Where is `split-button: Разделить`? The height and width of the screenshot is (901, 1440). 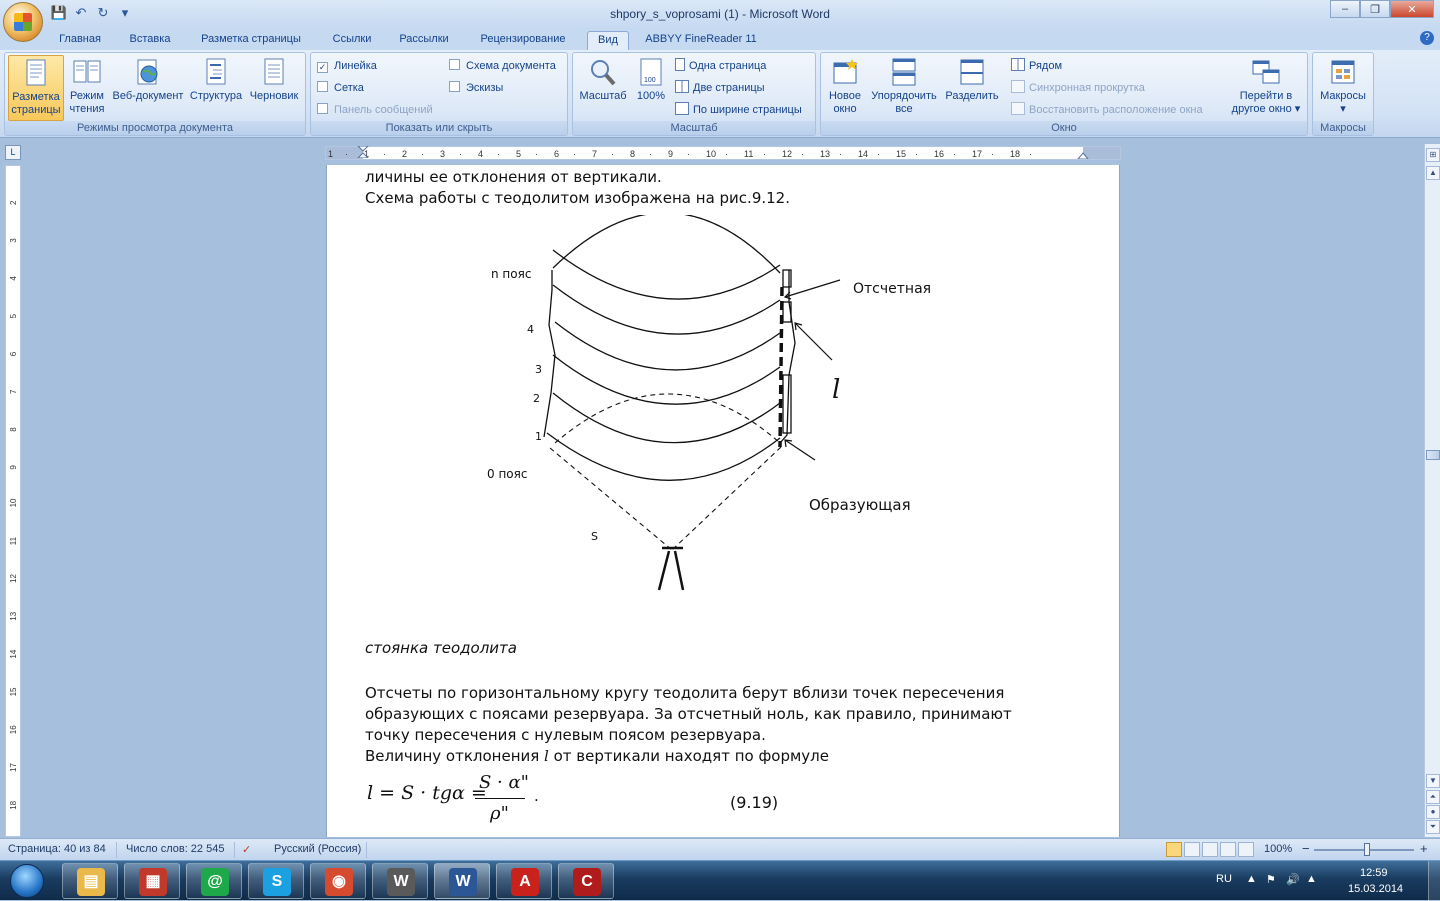
split-button: Разделить is located at coordinates (972, 88).